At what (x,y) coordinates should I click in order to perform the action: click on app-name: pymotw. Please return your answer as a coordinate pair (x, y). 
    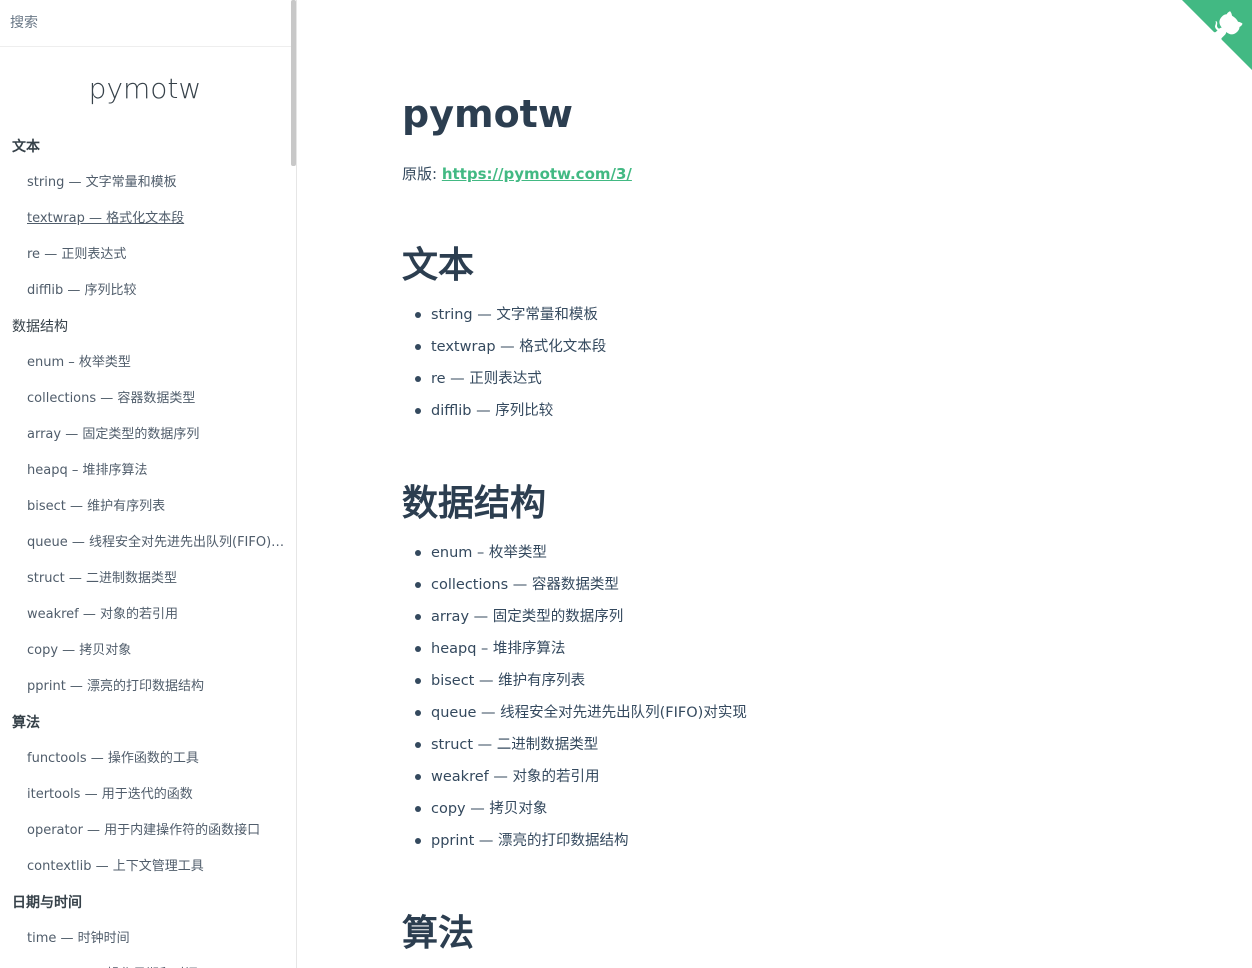
    Looking at the image, I should click on (148, 93).